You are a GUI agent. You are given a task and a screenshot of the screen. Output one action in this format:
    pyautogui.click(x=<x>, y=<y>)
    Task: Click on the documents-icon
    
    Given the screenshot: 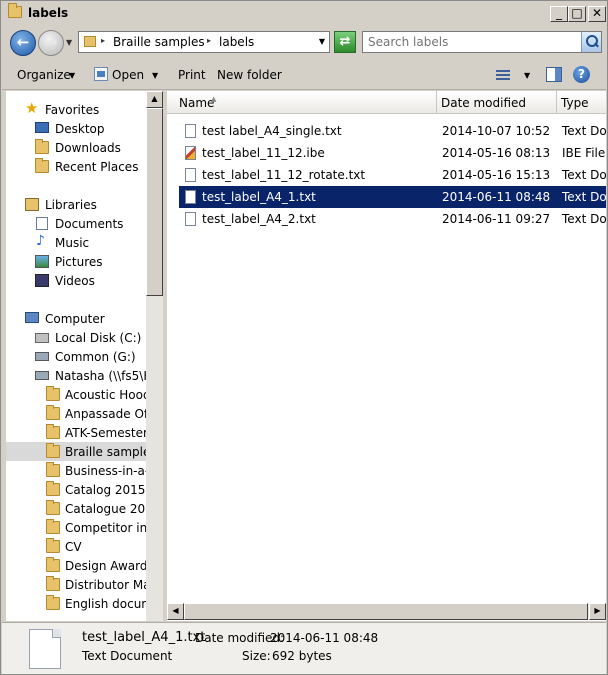 What is the action you would take?
    pyautogui.click(x=42, y=223)
    